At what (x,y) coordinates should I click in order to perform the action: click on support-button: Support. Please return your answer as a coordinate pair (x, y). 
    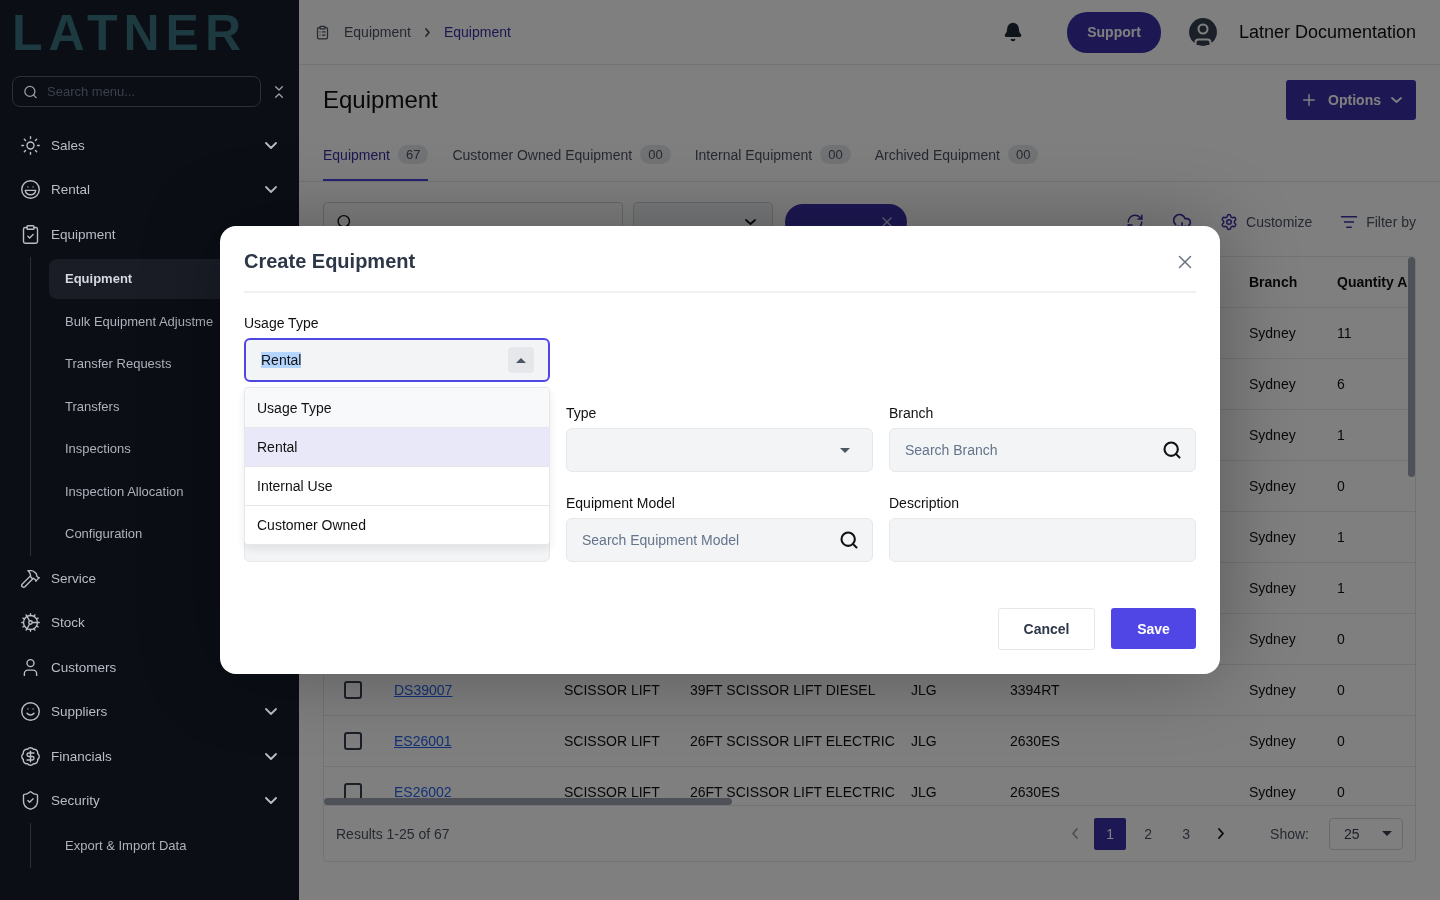
    Looking at the image, I should click on (1114, 32).